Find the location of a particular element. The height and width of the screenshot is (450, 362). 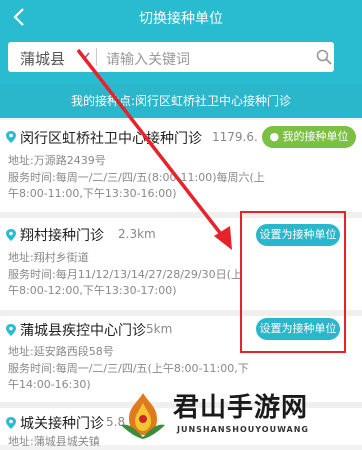

watermark-logo-icon is located at coordinates (143, 416).